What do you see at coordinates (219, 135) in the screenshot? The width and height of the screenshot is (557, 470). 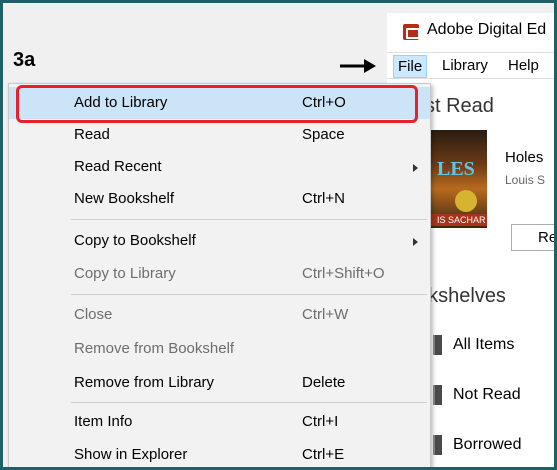 I see `menu-item-read: Read Space` at bounding box center [219, 135].